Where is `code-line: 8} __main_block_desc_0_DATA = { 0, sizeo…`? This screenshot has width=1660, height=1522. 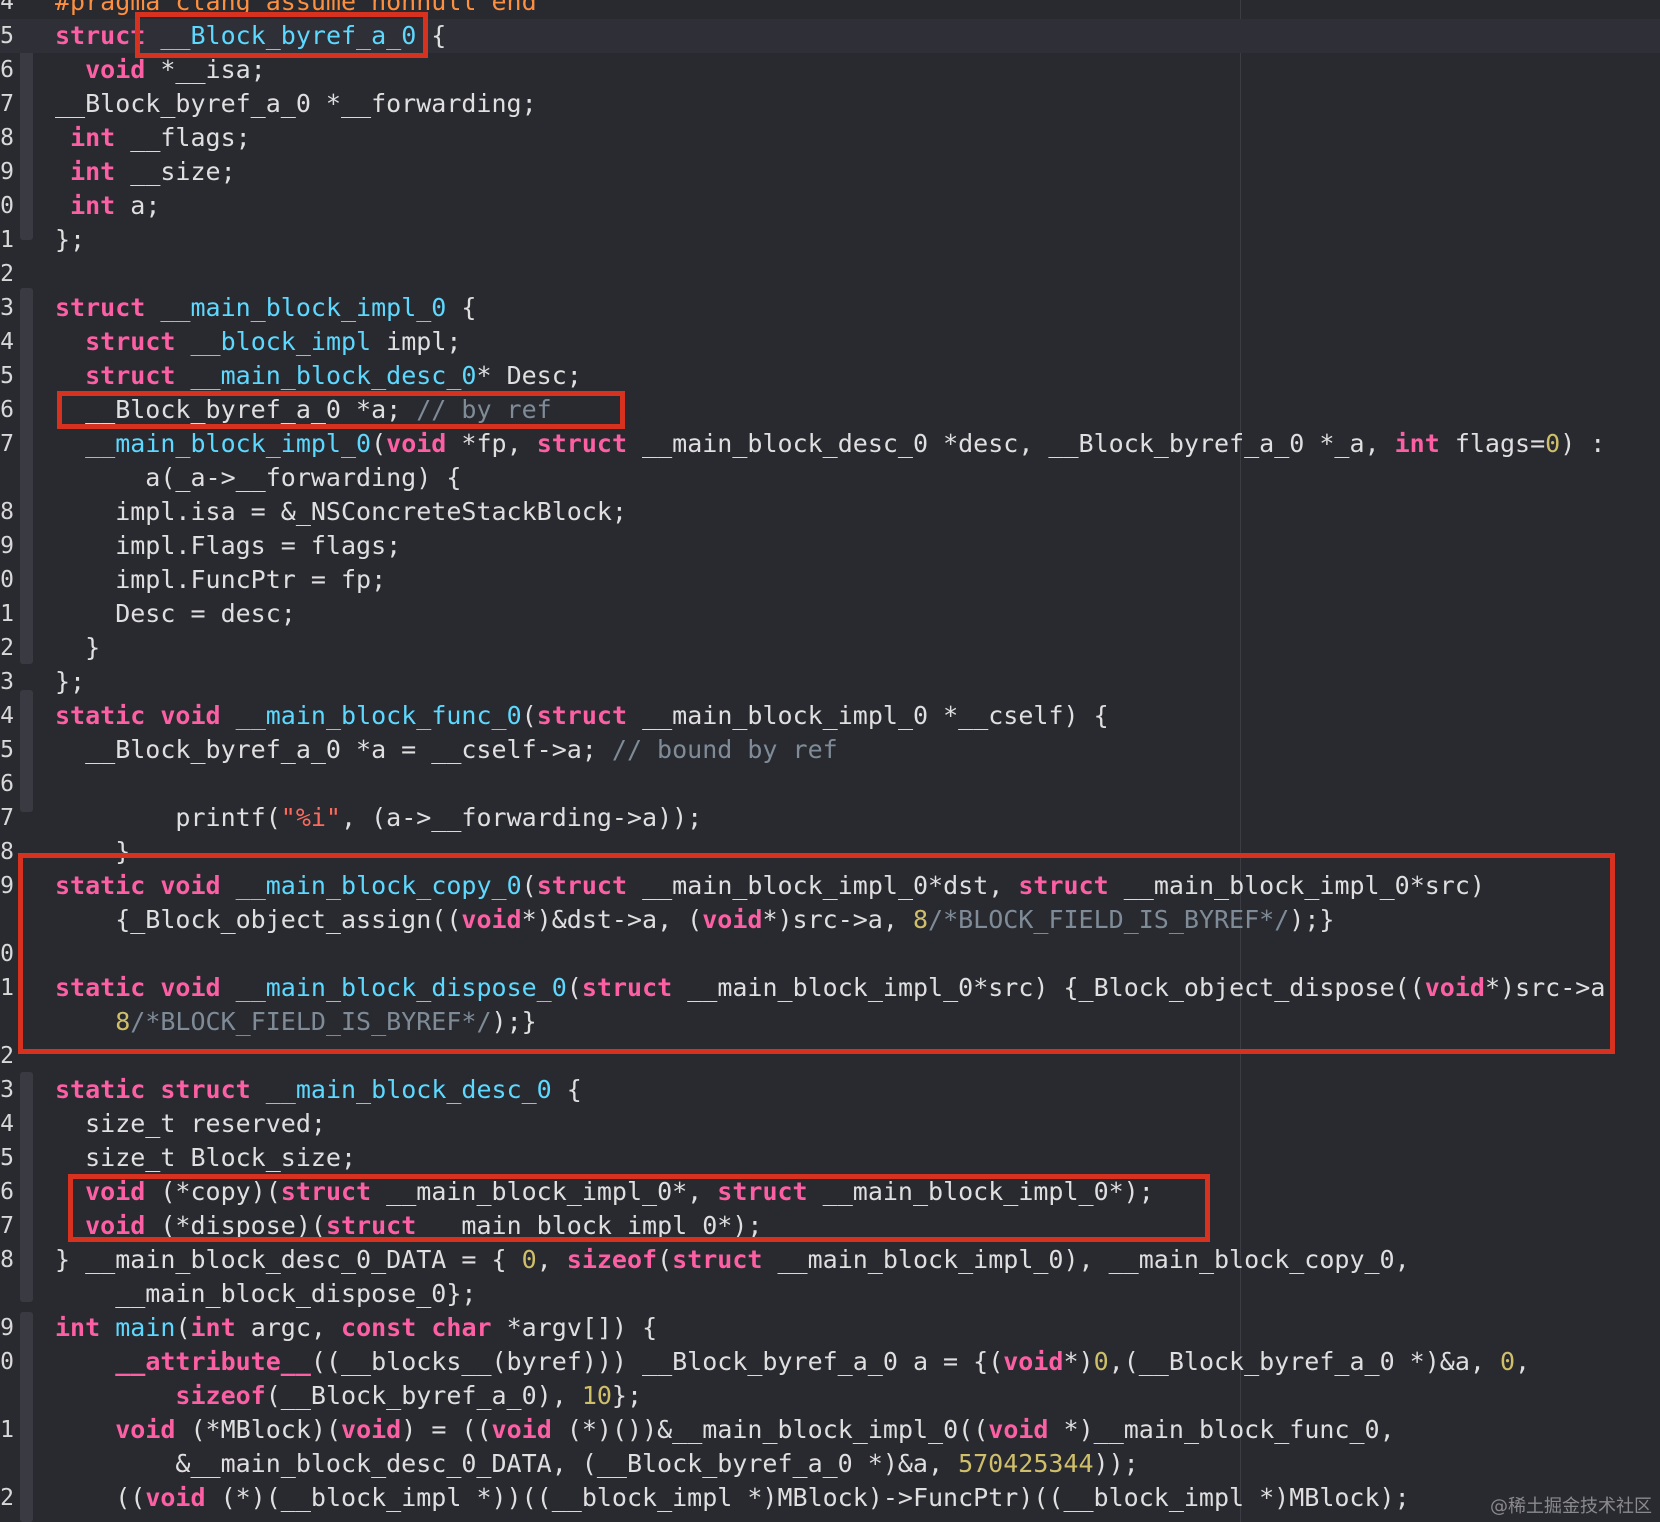
code-line: 8} __main_block_desc_0_DATA = { 0, sizeo… is located at coordinates (830, 1260).